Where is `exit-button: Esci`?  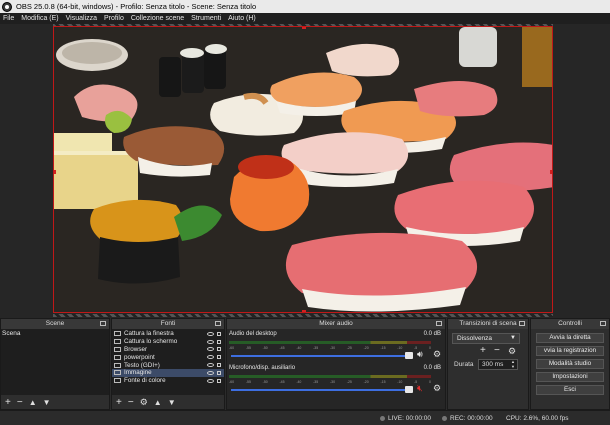
exit-button: Esci is located at coordinates (570, 390).